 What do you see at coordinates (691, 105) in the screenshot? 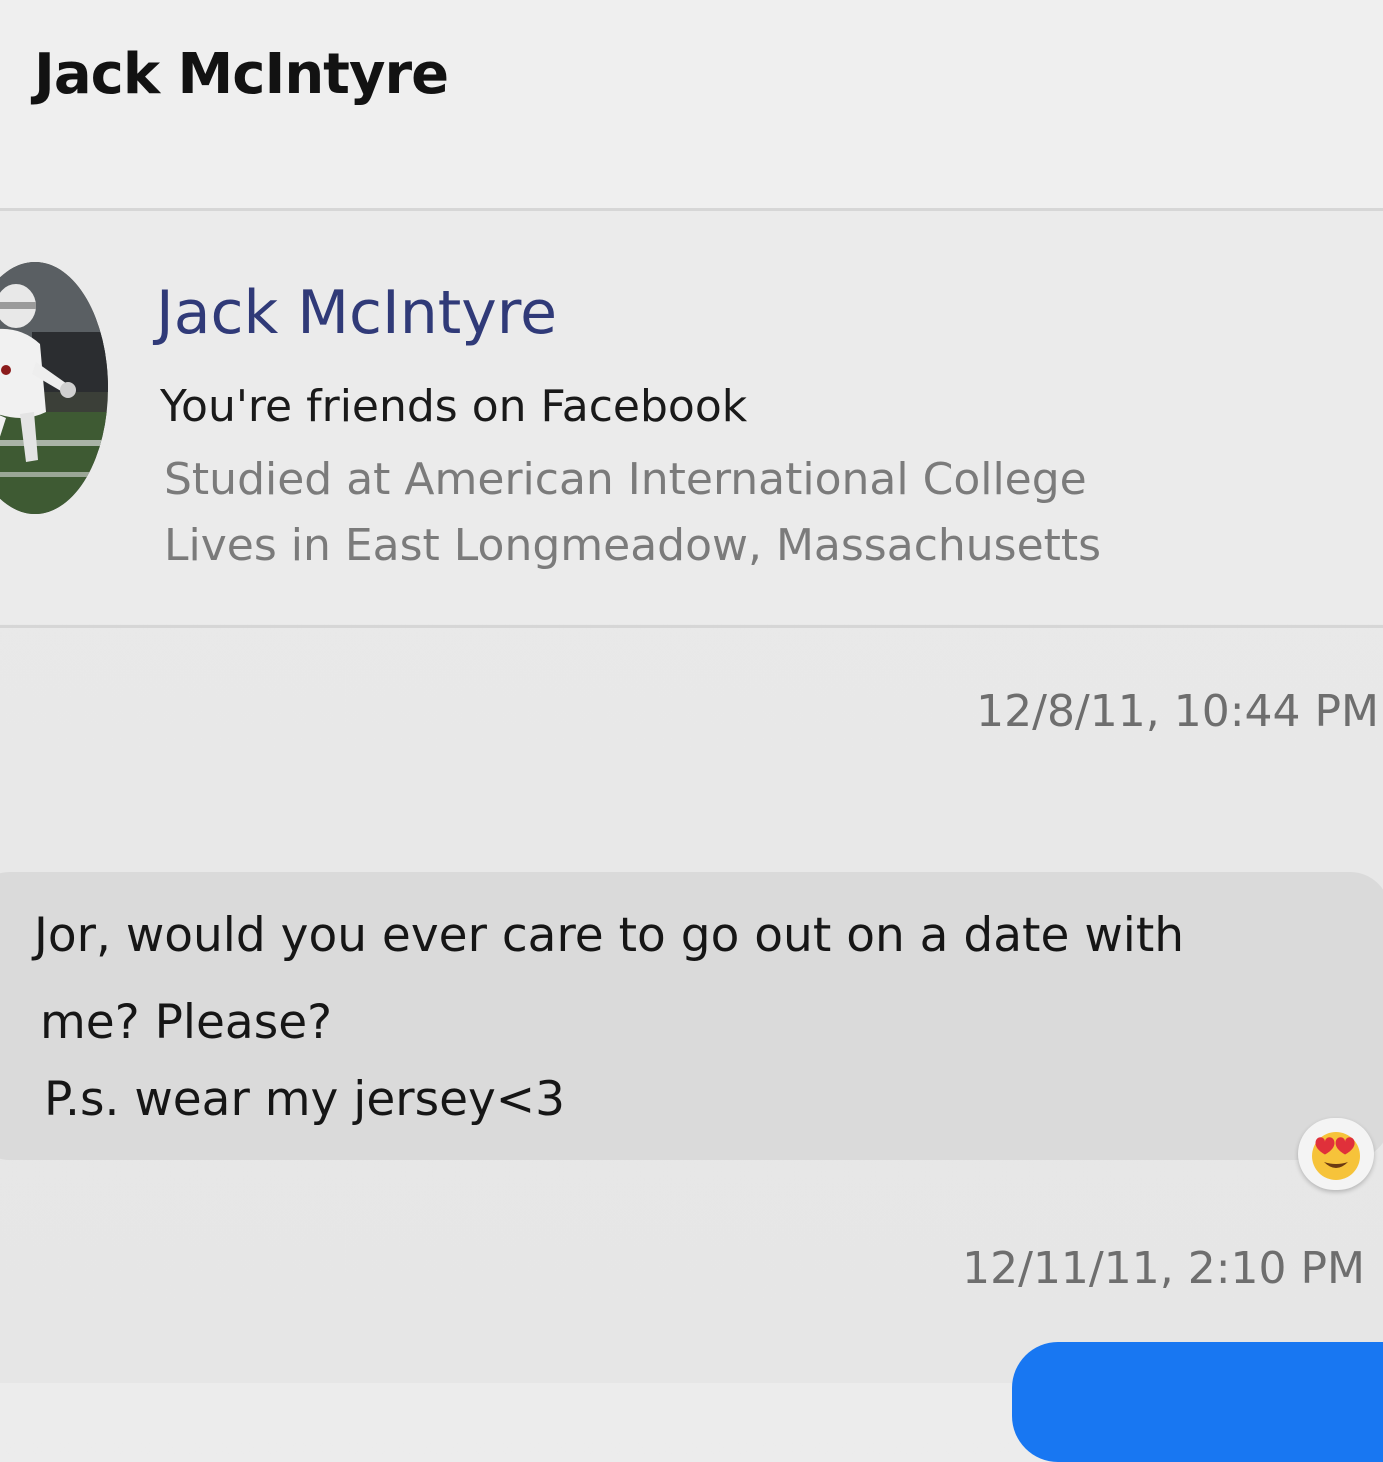
I see `conversation-header: Jack McIntyre` at bounding box center [691, 105].